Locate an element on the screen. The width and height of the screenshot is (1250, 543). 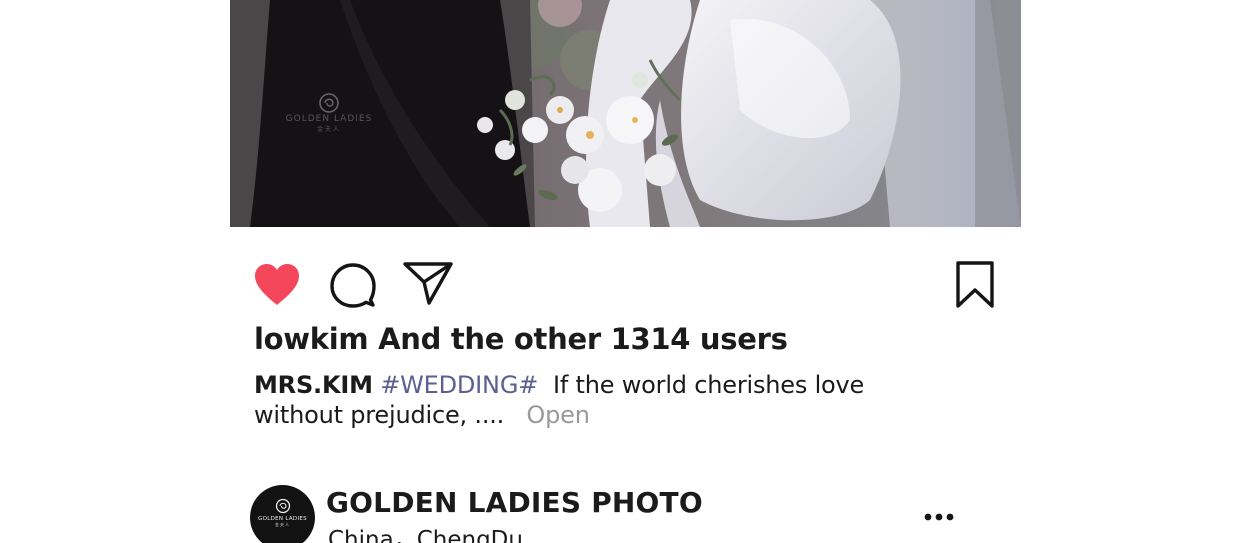
comment-button is located at coordinates (353, 285).